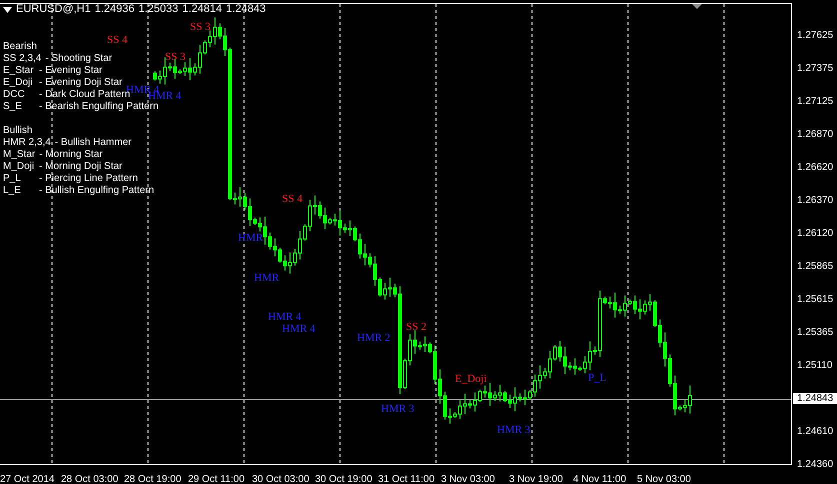 This screenshot has height=484, width=837. Describe the element at coordinates (597, 378) in the screenshot. I see `pattern-label: P_L` at that location.